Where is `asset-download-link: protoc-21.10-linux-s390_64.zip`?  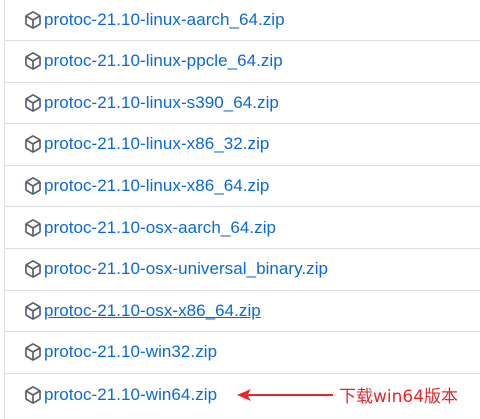 asset-download-link: protoc-21.10-linux-s390_64.zip is located at coordinates (161, 103).